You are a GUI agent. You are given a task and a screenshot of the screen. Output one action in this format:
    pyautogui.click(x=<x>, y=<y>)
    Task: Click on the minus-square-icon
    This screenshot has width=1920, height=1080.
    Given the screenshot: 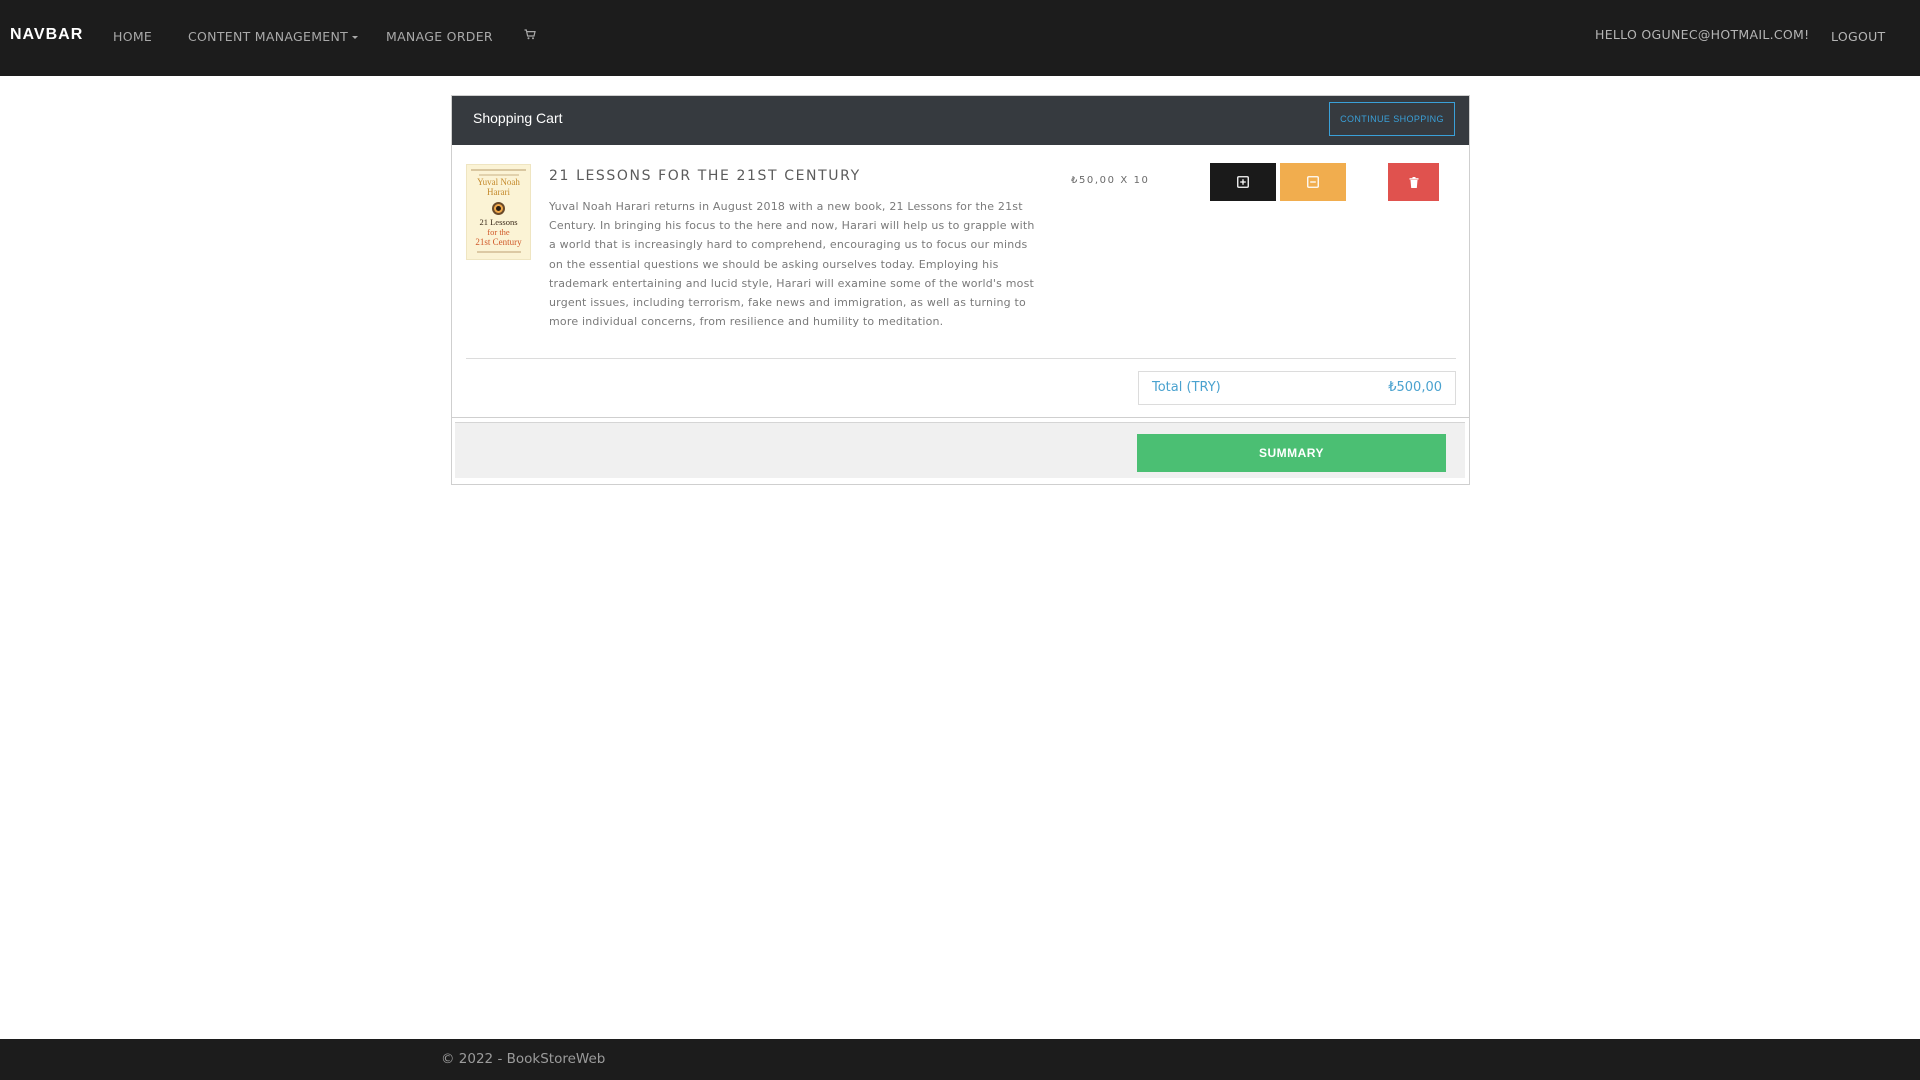 What is the action you would take?
    pyautogui.click(x=1313, y=182)
    